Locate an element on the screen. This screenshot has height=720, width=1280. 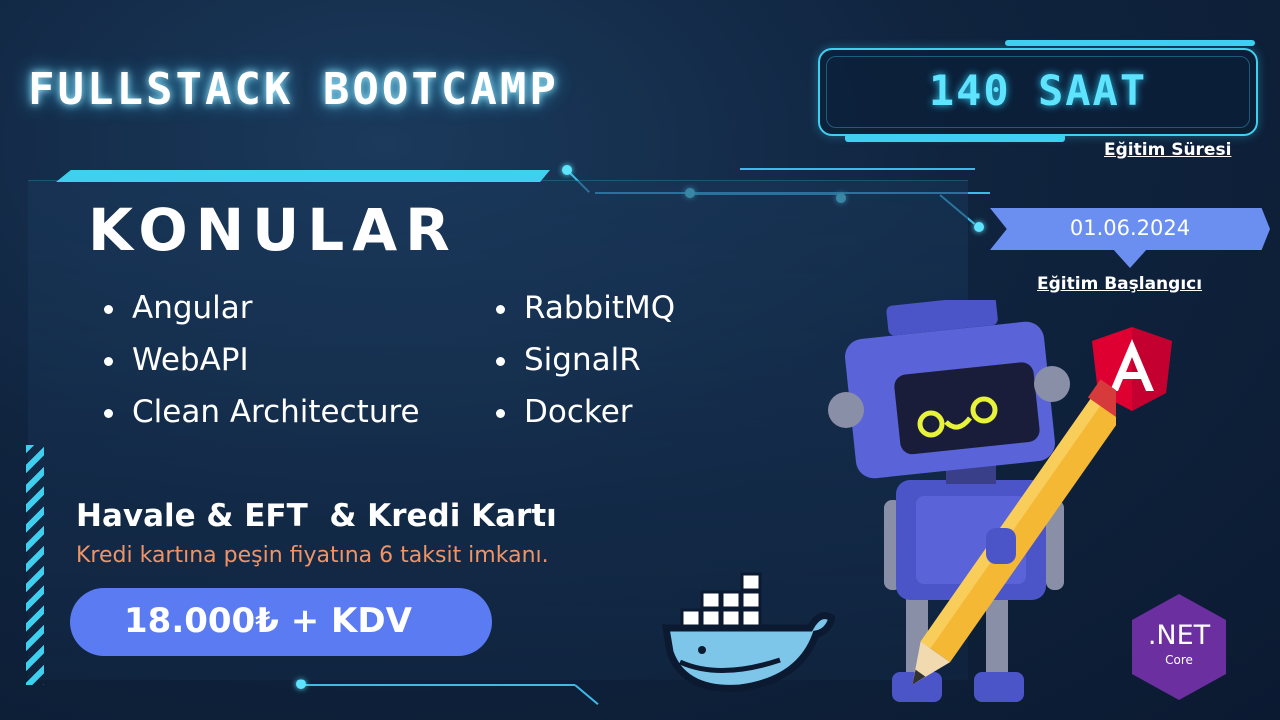
robot-illustration is located at coordinates (972, 501).